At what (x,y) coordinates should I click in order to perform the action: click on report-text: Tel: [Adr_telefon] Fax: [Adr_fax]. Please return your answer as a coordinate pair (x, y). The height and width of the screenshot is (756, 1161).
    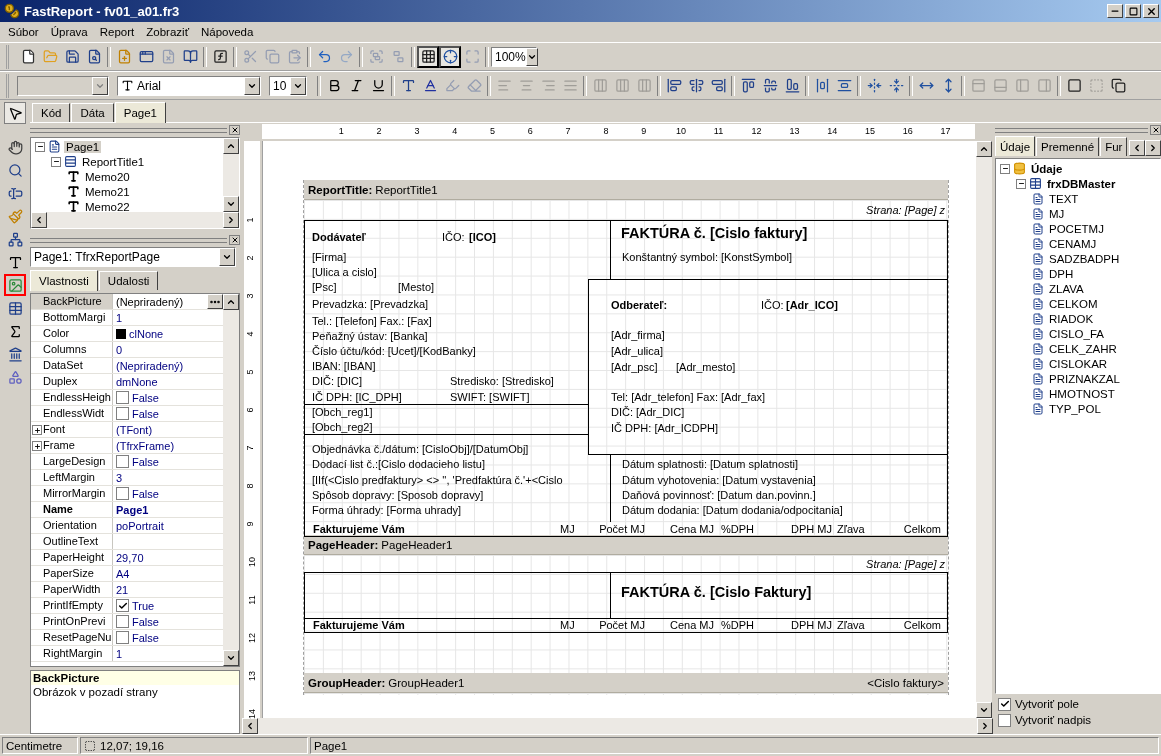
    Looking at the image, I should click on (688, 397).